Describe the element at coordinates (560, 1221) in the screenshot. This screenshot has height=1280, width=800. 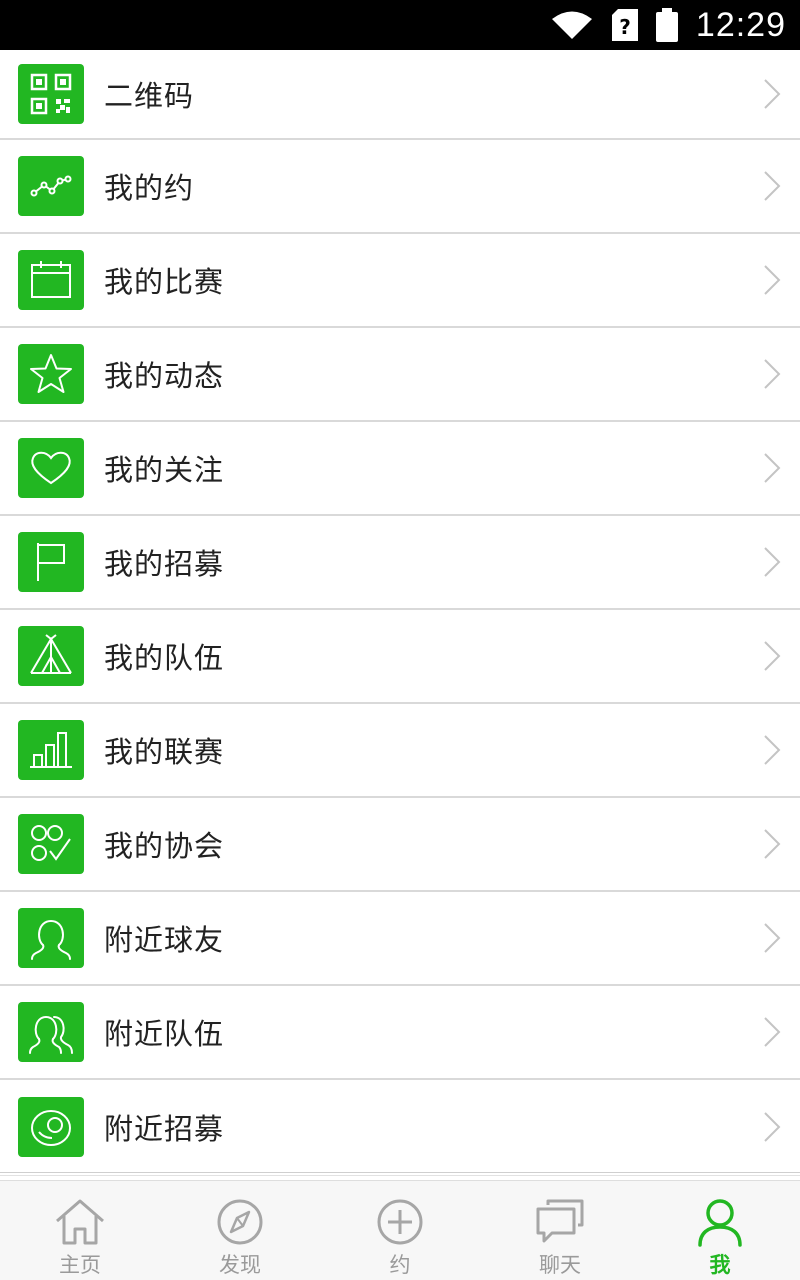
I see `chat-icon` at that location.